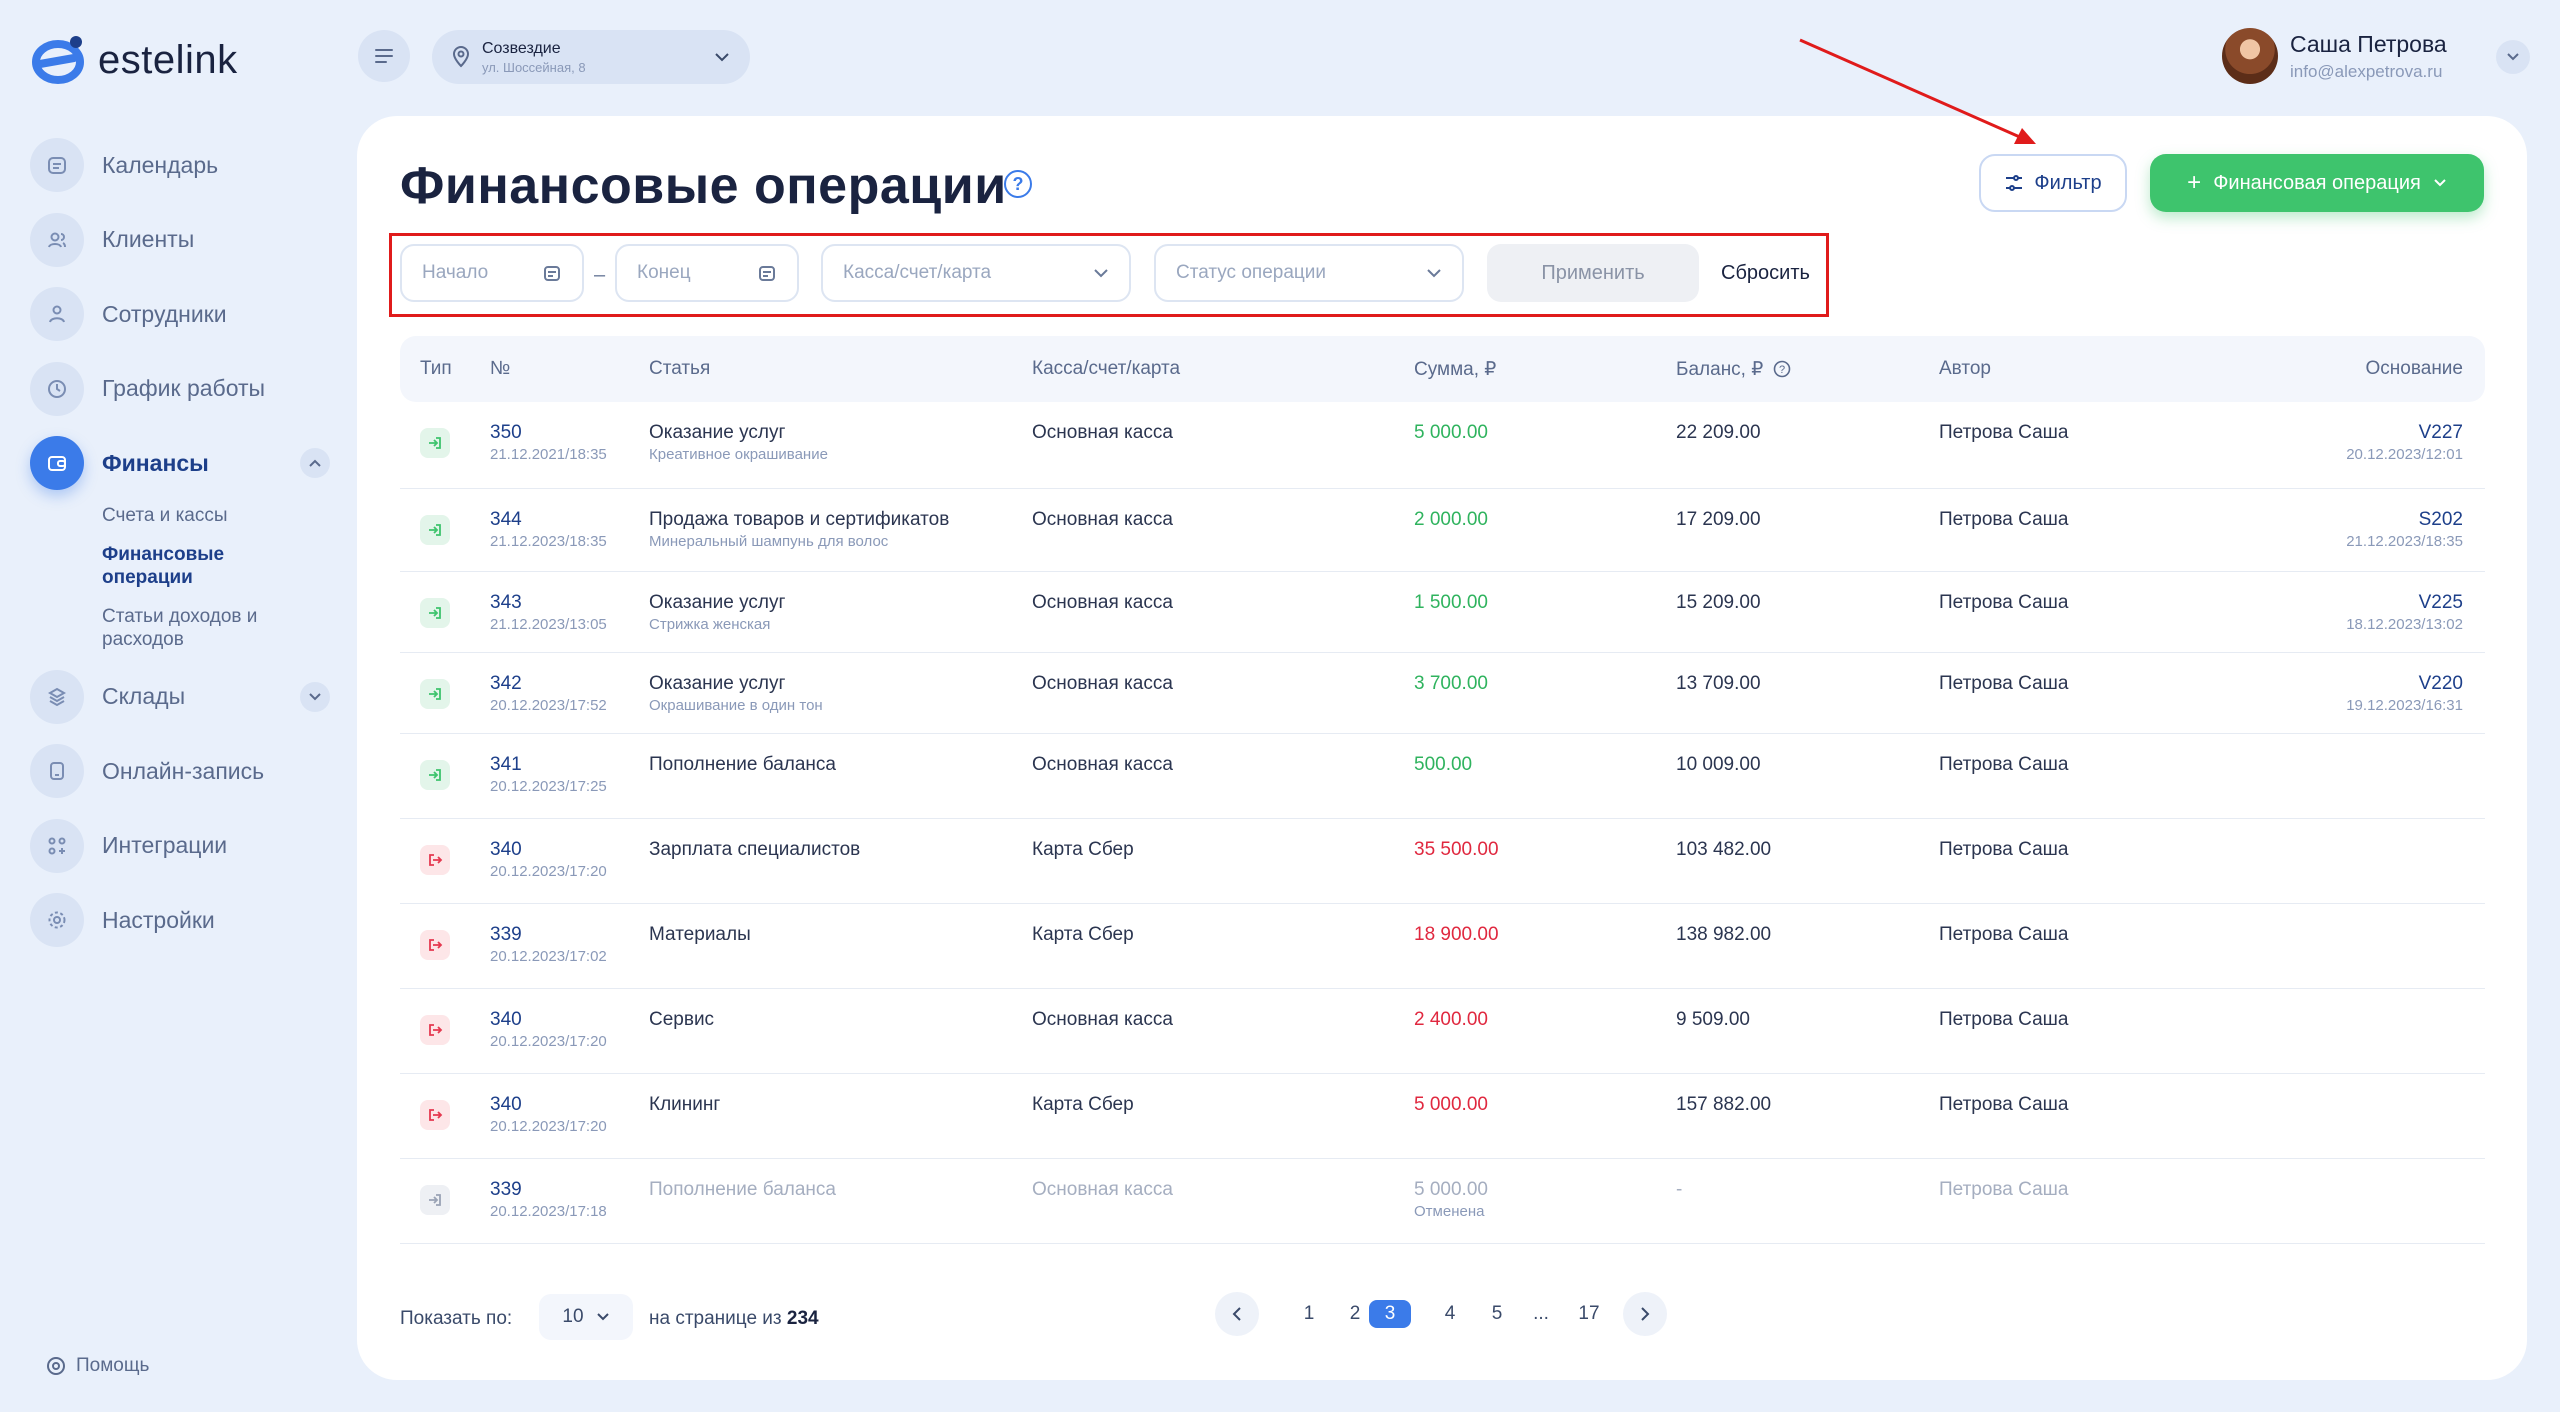 Image resolution: width=2560 pixels, height=1412 pixels. Describe the element at coordinates (2404, 603) in the screenshot. I see `basis-link: V225` at that location.